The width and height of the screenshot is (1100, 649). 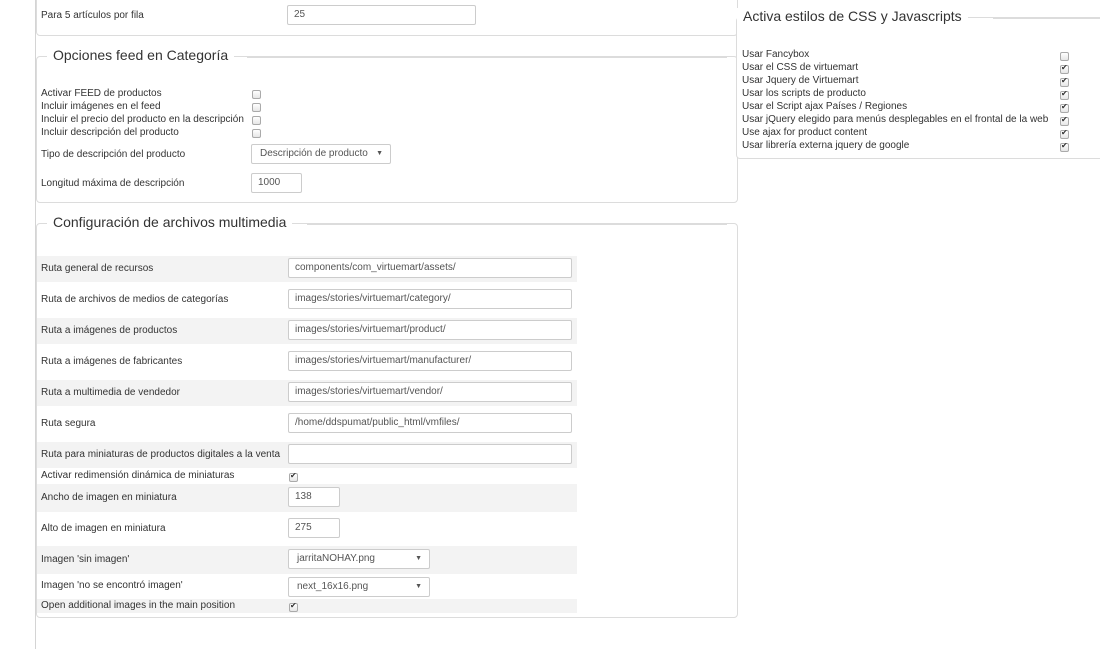 What do you see at coordinates (135, 299) in the screenshot?
I see `path-label: Ruta de archivos de medios de categorías` at bounding box center [135, 299].